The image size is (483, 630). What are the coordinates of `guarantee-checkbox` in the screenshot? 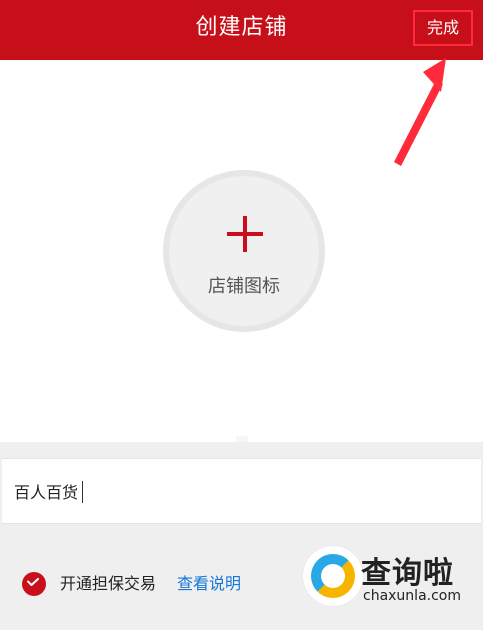 It's located at (34, 584).